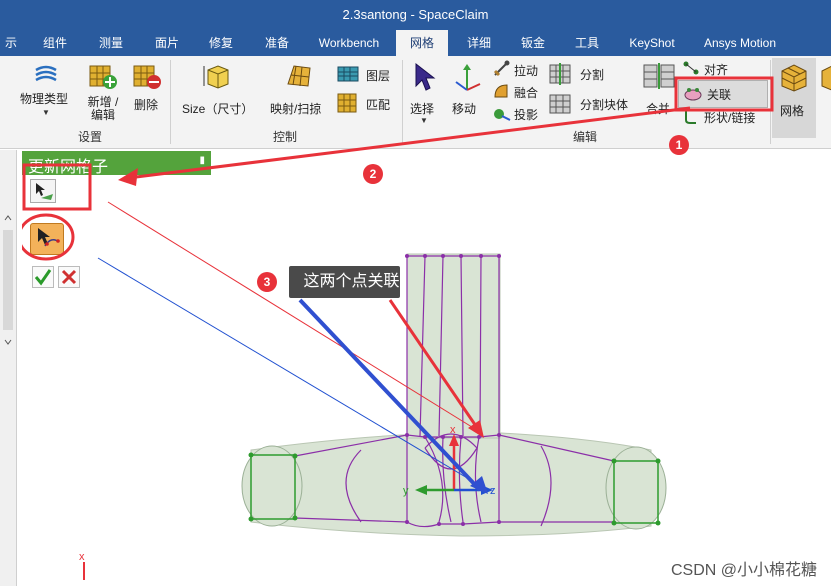 The image size is (831, 586). Describe the element at coordinates (423, 93) in the screenshot. I see `select-button: 选择 ▼` at that location.